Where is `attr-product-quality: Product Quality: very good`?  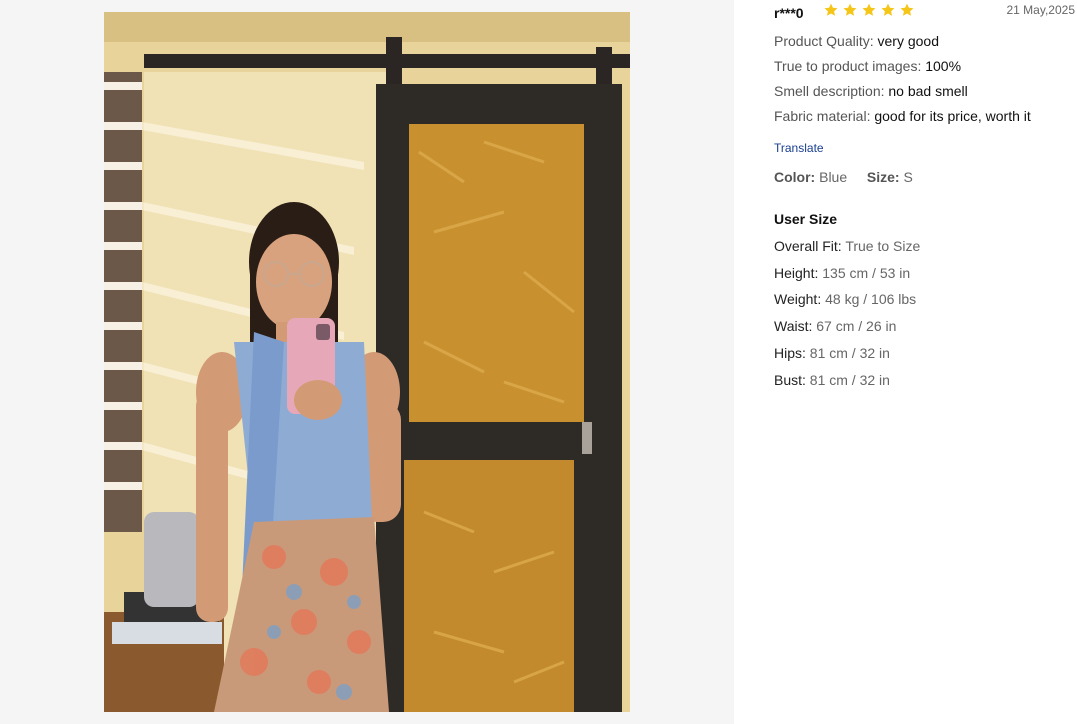 attr-product-quality: Product Quality: very good is located at coordinates (856, 41).